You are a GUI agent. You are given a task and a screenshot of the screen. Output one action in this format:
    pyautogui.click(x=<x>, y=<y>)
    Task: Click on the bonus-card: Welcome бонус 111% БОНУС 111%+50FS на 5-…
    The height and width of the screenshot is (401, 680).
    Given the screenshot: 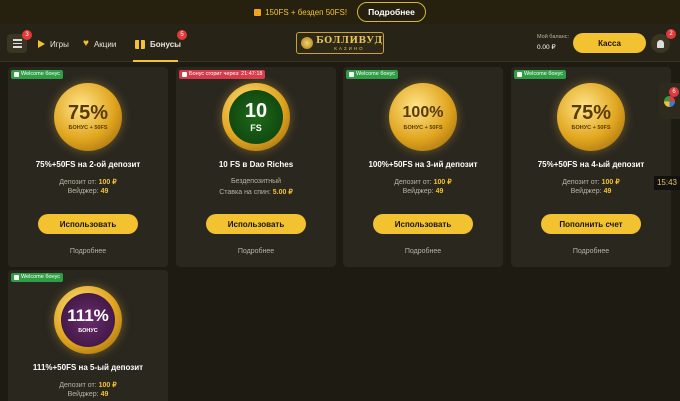 What is the action you would take?
    pyautogui.click(x=88, y=335)
    